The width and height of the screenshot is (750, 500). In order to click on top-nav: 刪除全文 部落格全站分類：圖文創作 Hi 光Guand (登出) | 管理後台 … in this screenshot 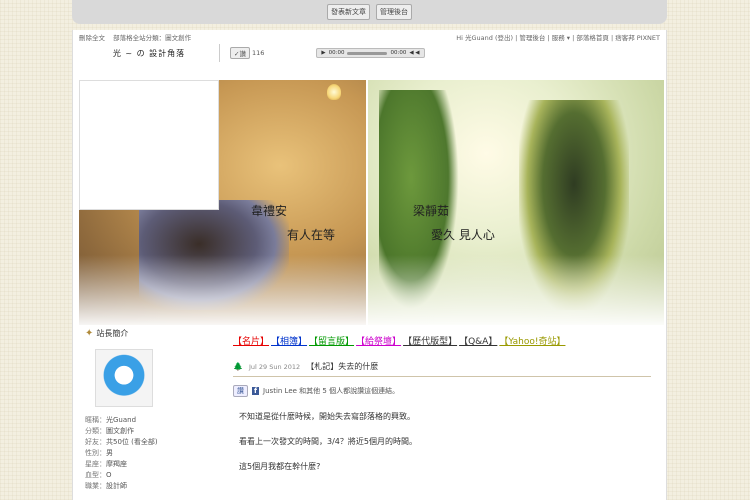, I will do `click(369, 38)`.